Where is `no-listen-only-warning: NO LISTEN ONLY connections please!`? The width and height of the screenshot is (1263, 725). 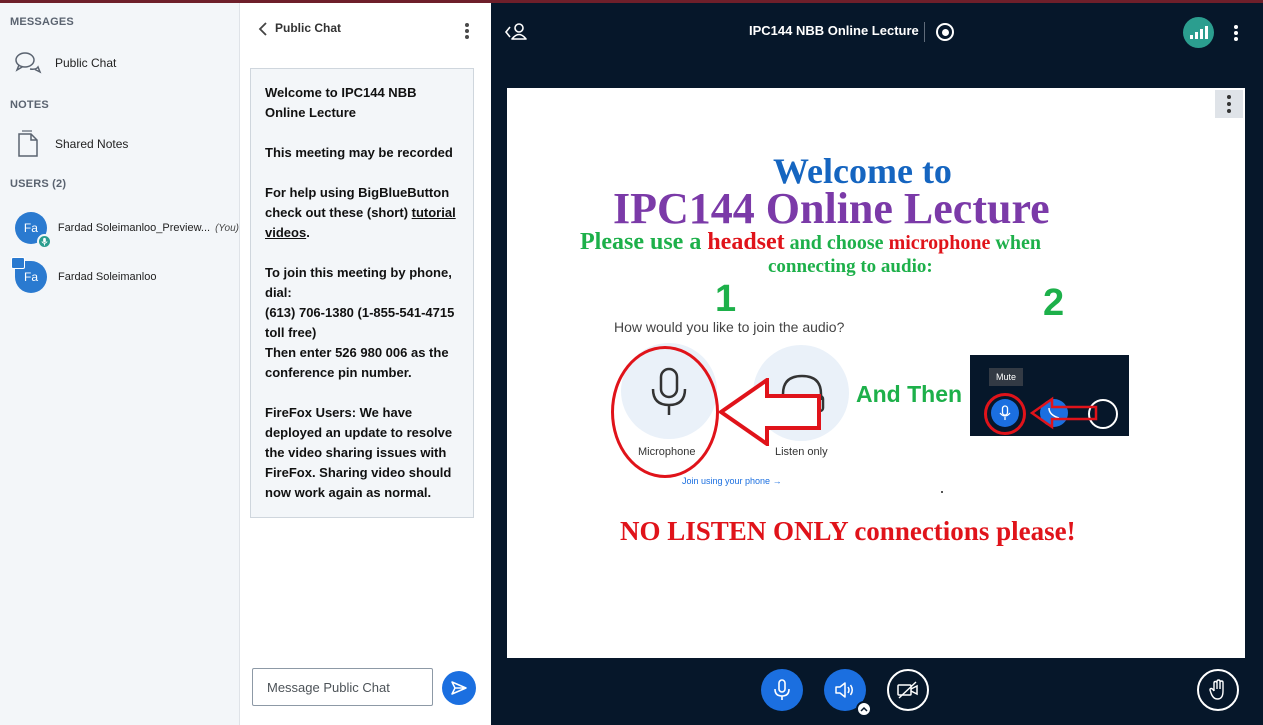 no-listen-only-warning: NO LISTEN ONLY connections please! is located at coordinates (848, 531).